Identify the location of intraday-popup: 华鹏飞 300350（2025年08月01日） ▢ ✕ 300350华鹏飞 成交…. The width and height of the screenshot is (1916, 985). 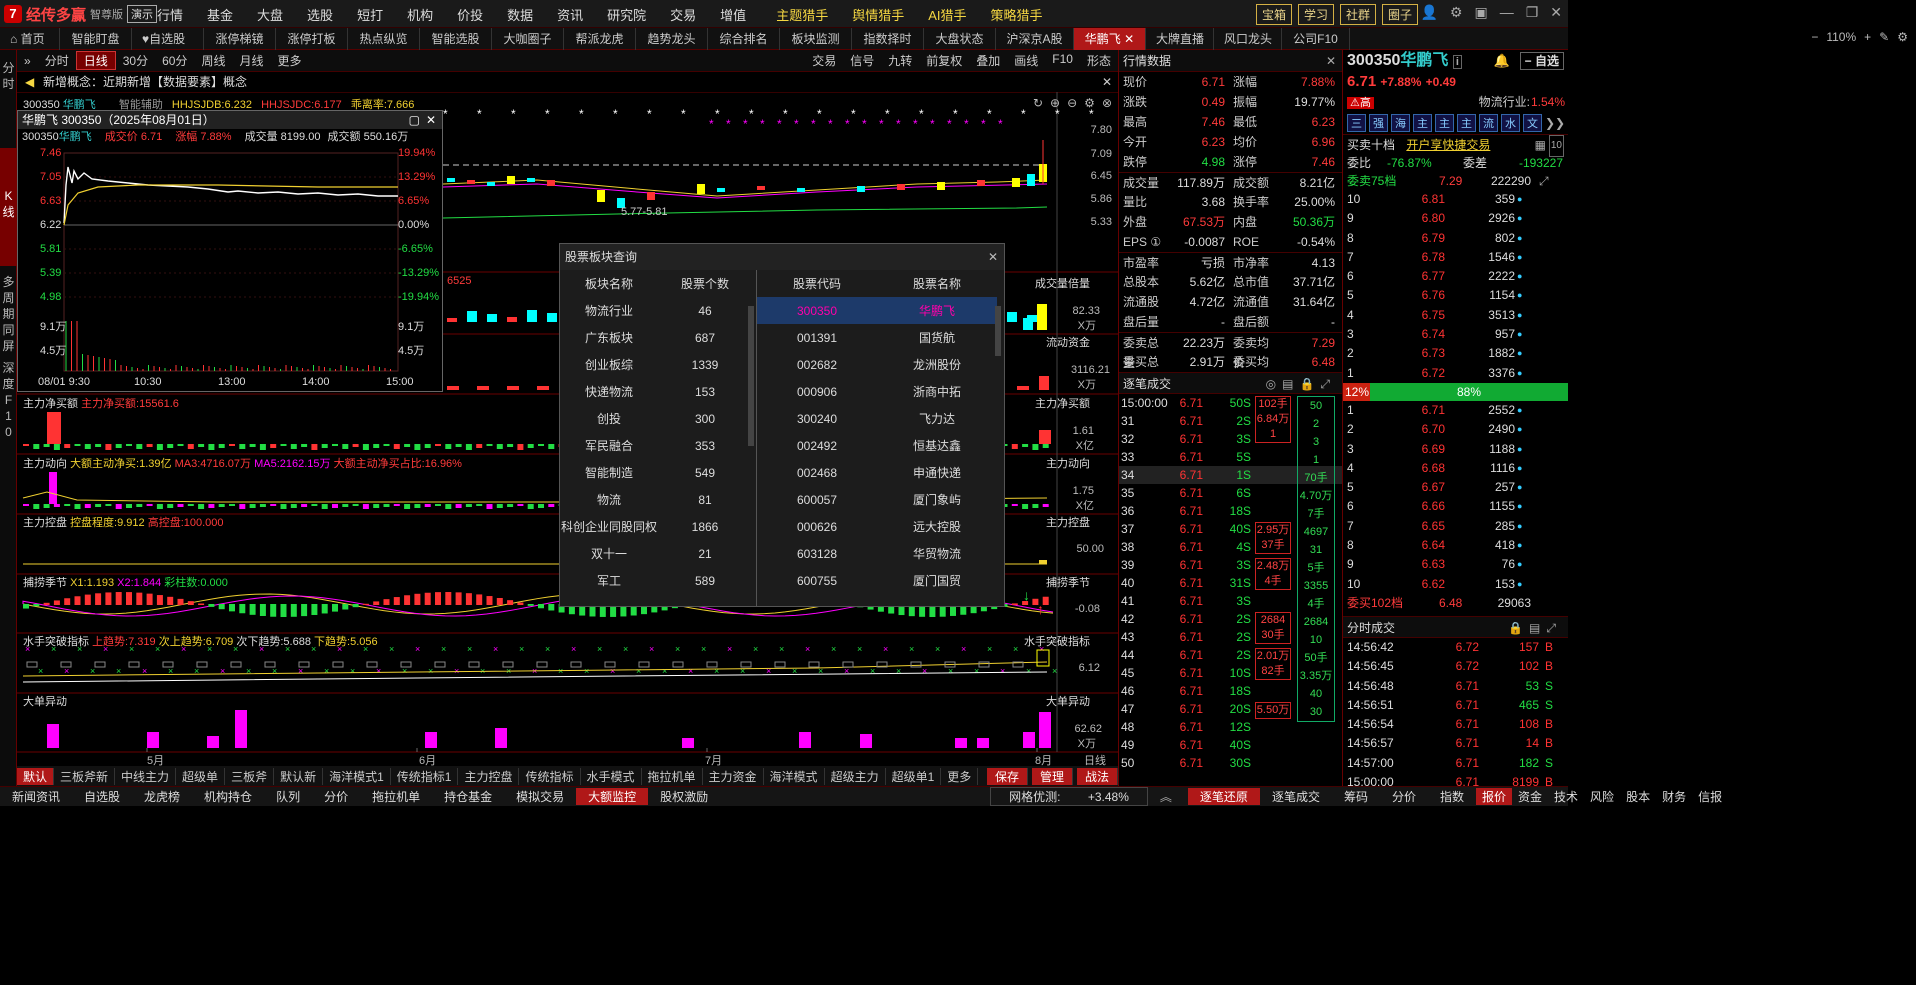
(230, 251).